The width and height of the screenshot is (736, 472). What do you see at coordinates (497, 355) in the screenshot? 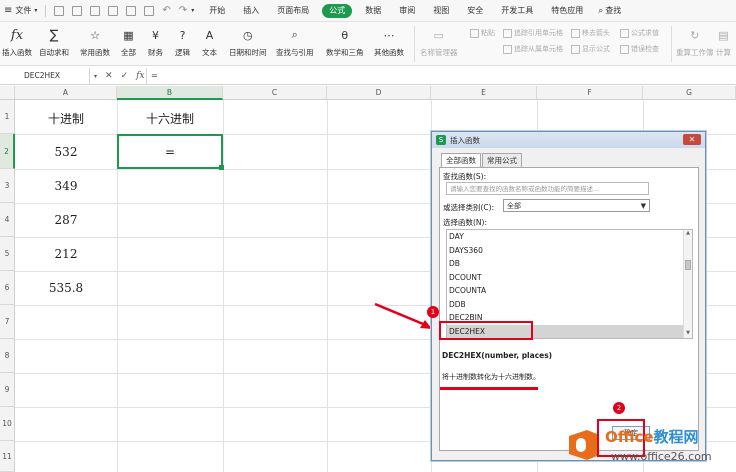
I see `function-signature: DEC2HEX(number, places)` at bounding box center [497, 355].